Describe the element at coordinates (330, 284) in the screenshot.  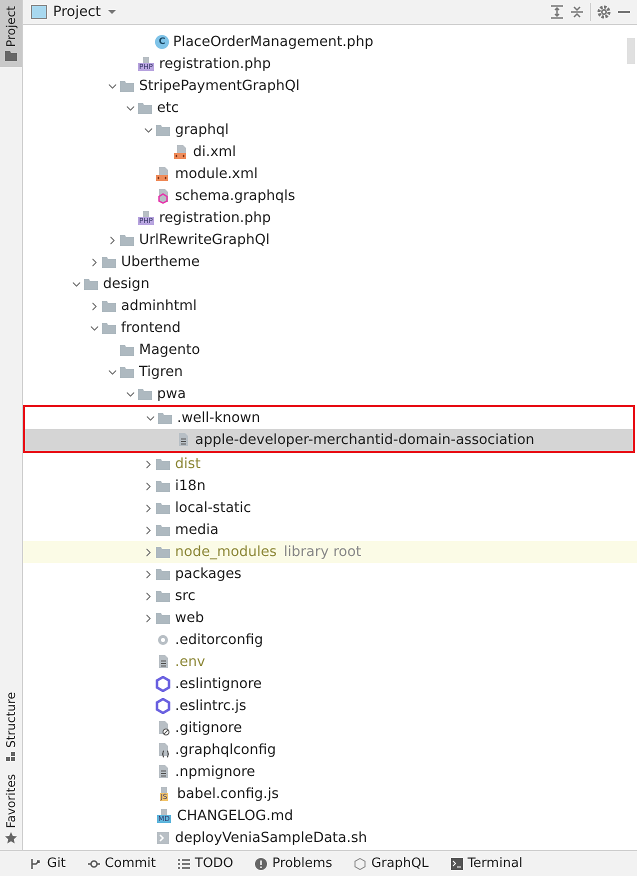
I see `tree-row: design` at that location.